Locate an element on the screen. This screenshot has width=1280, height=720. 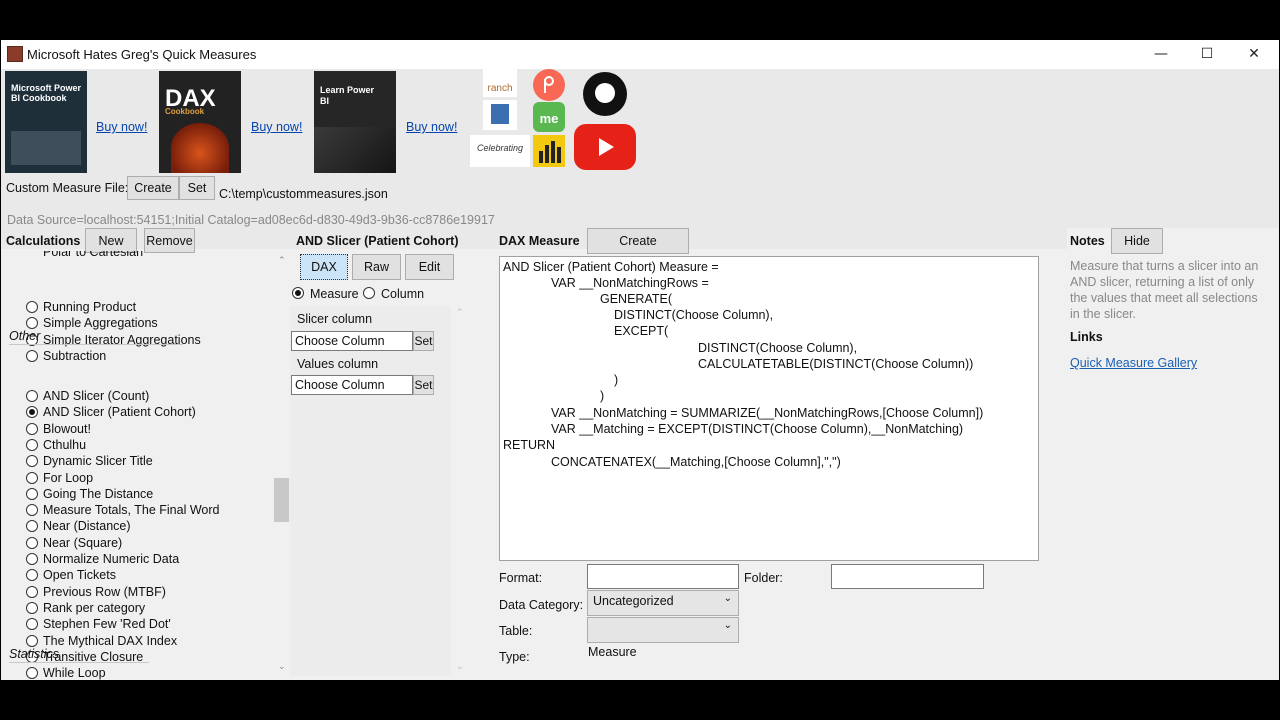
list-item: Measure Totals, The Final Word is located at coordinates (131, 510).